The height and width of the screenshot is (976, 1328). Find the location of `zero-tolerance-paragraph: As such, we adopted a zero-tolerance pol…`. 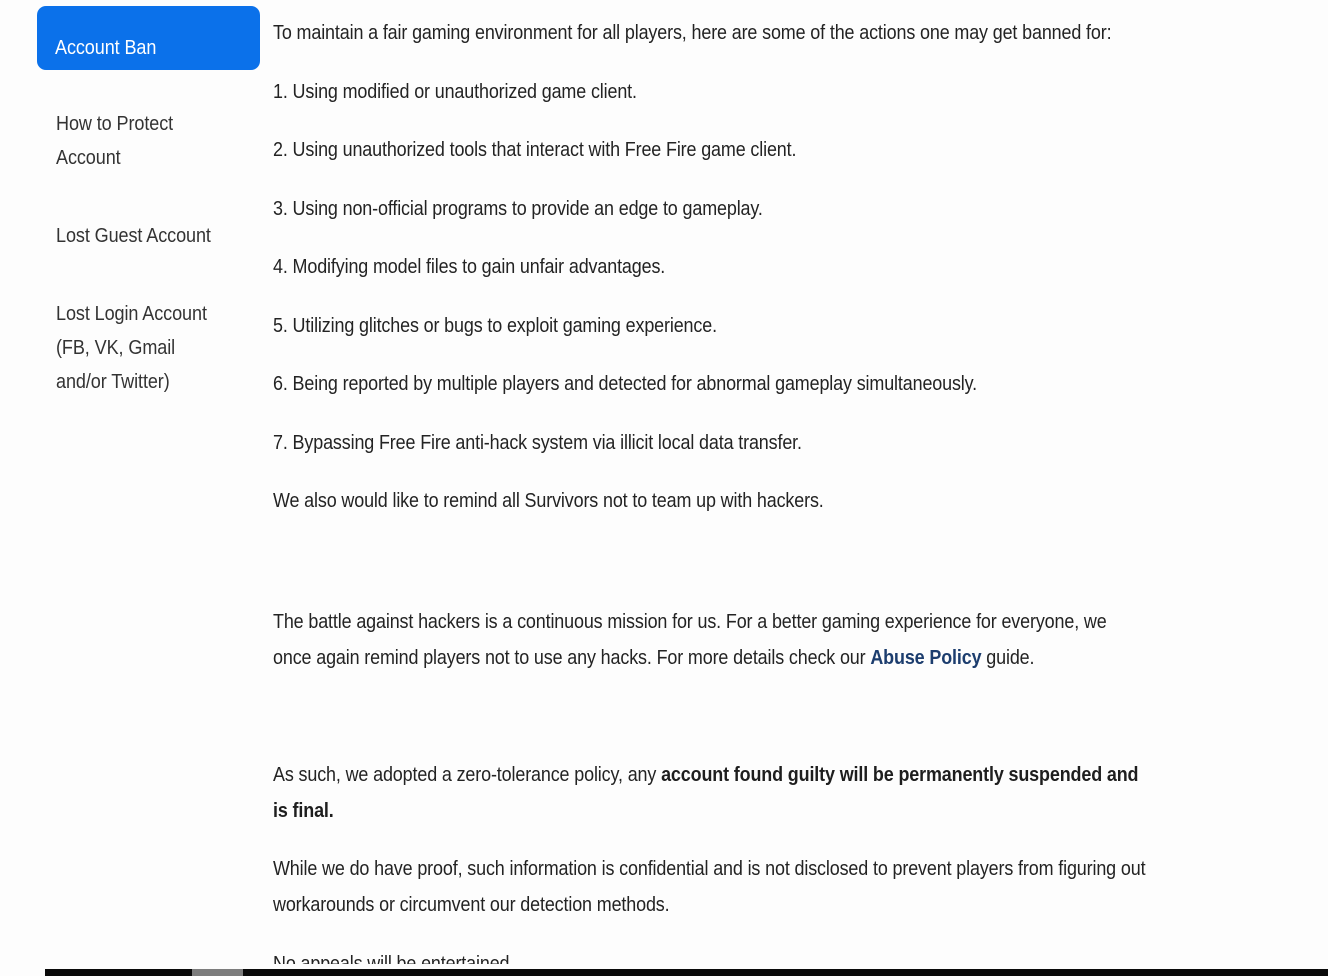

zero-tolerance-paragraph: As such, we adopted a zero-tolerance pol… is located at coordinates (710, 793).